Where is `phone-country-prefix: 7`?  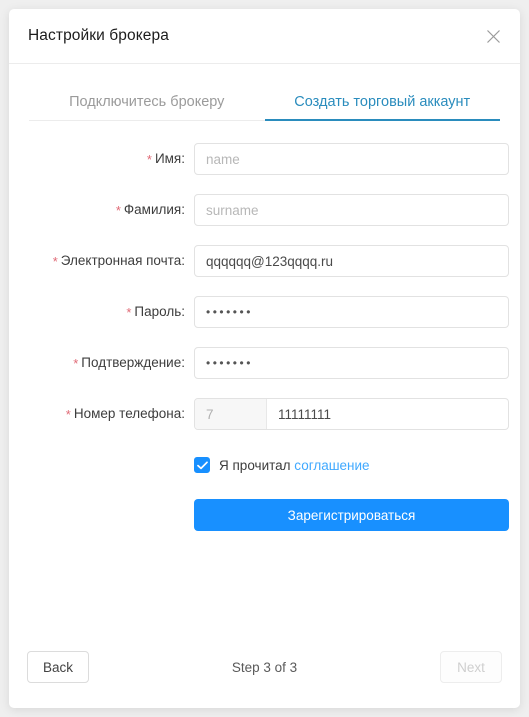
phone-country-prefix: 7 is located at coordinates (231, 414).